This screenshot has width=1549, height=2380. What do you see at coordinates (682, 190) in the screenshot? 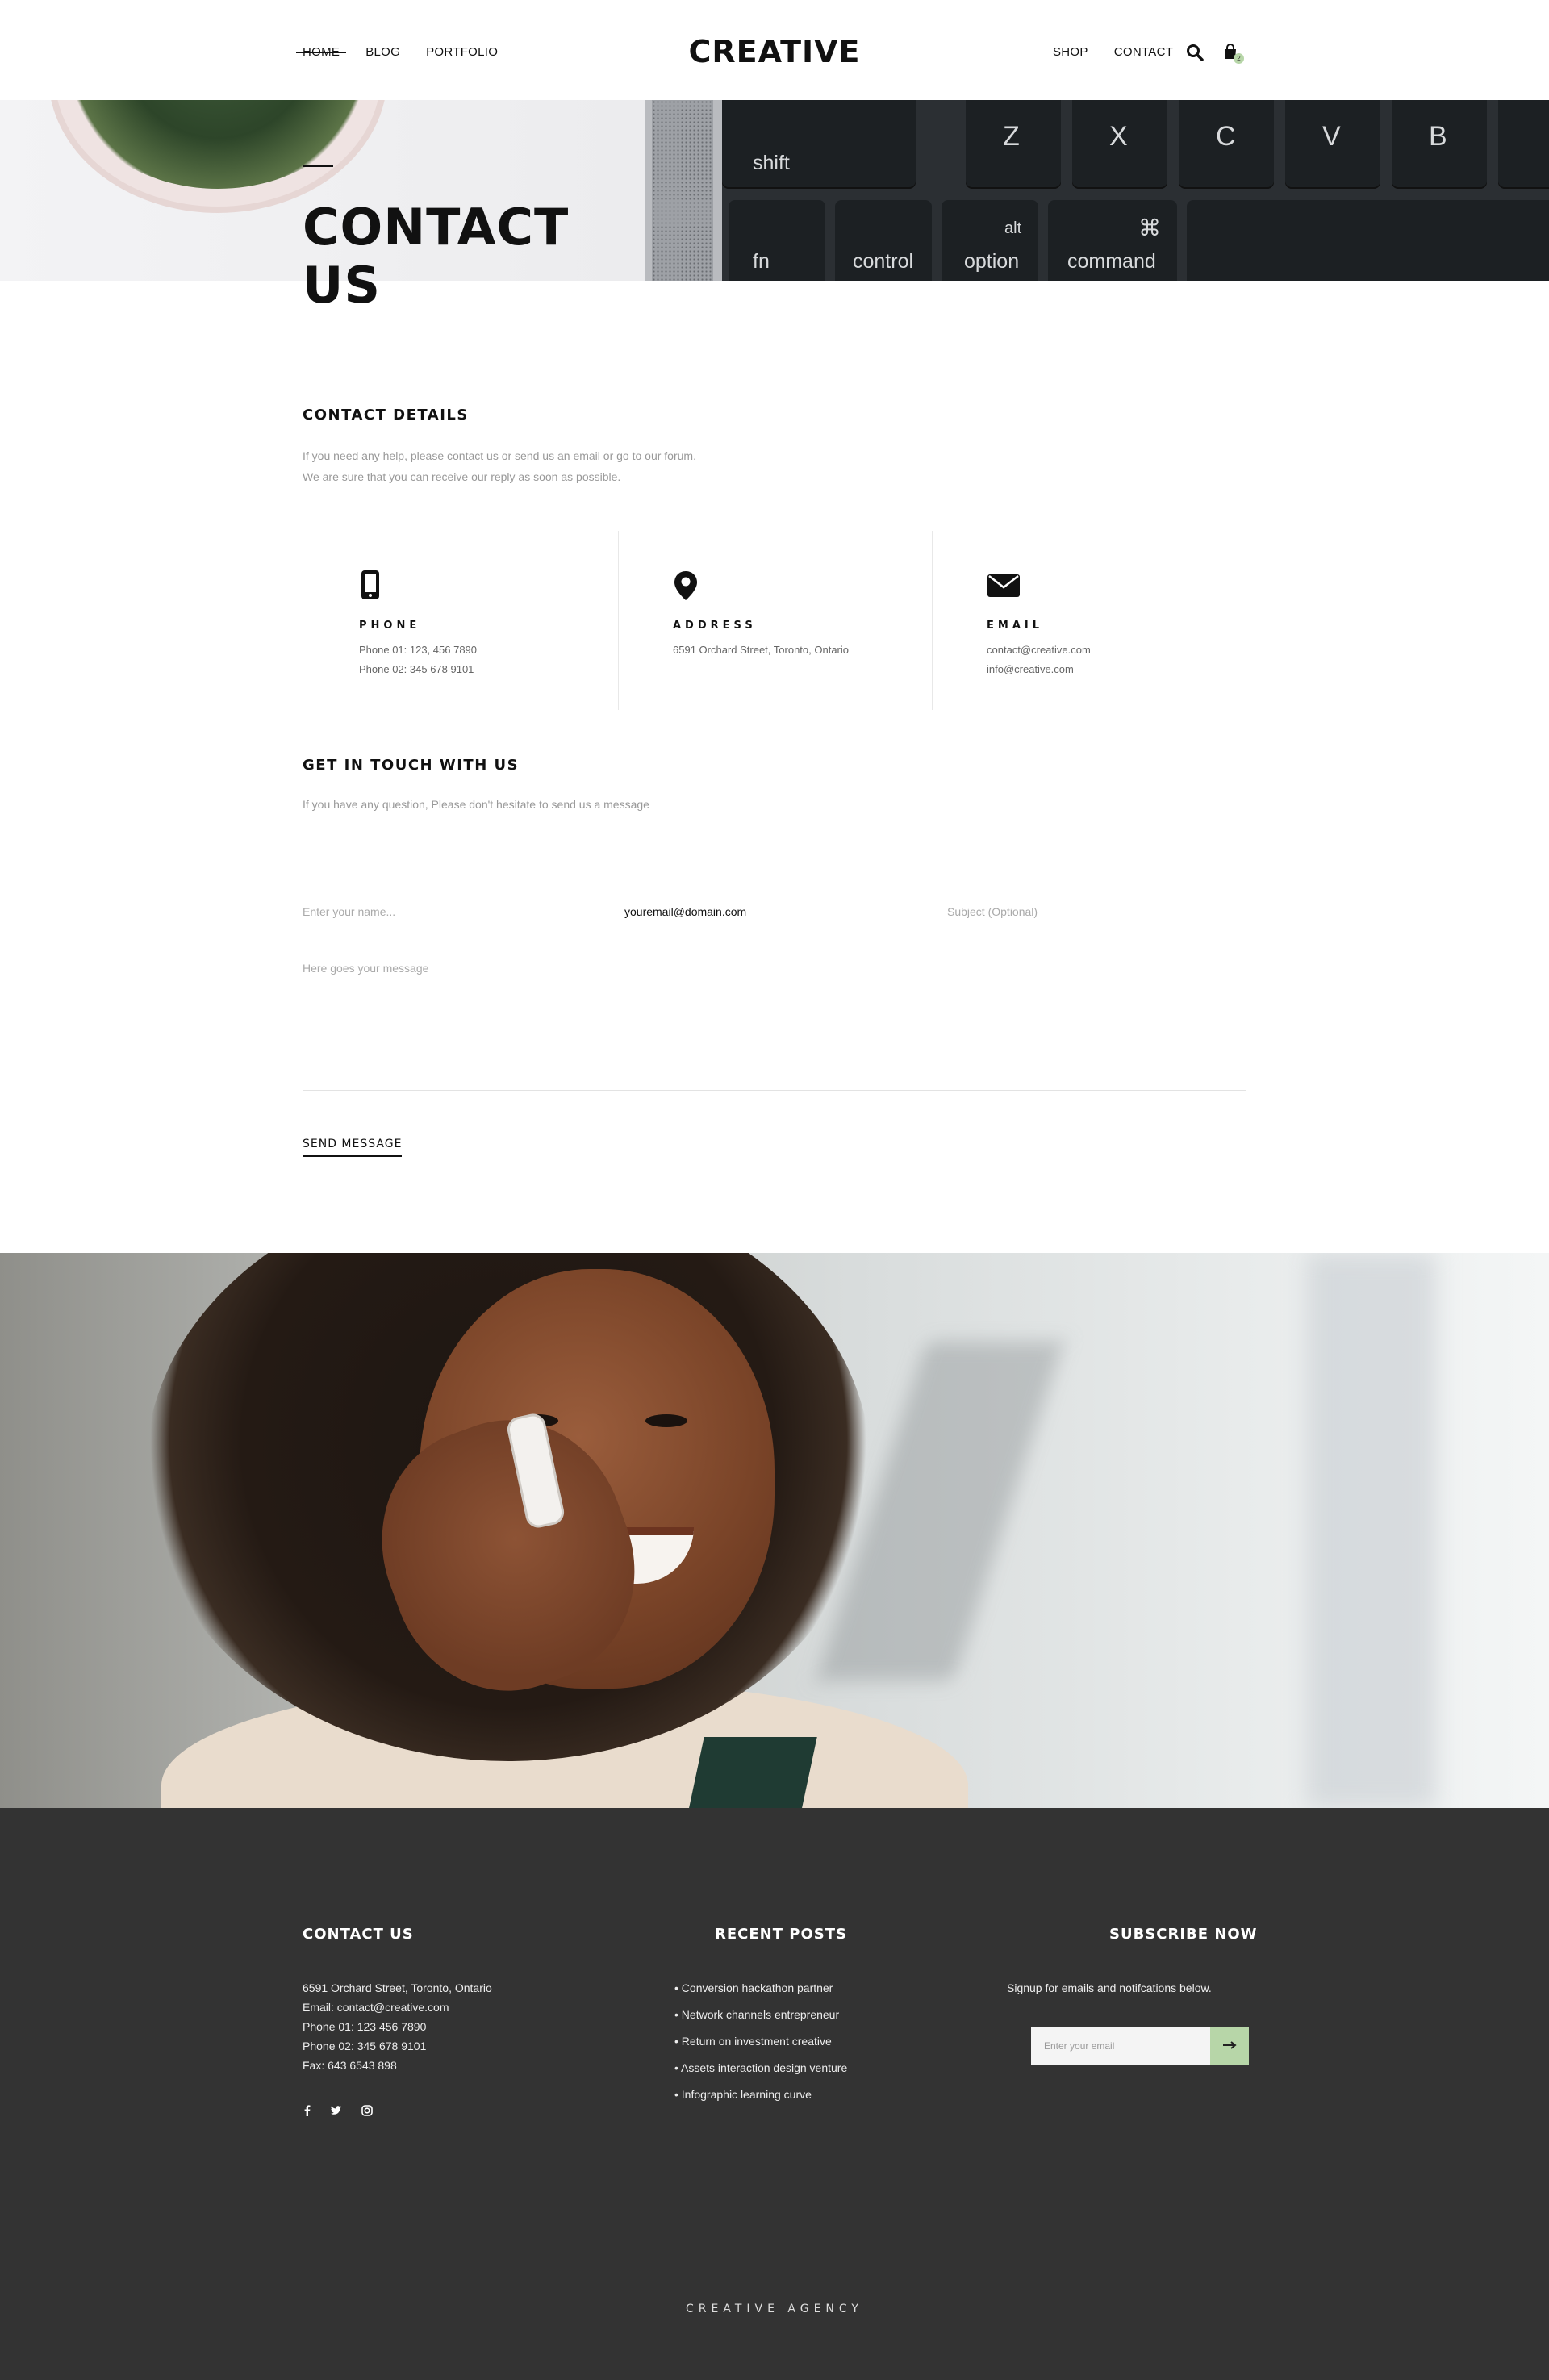
I see `laptop-speaker-grille` at bounding box center [682, 190].